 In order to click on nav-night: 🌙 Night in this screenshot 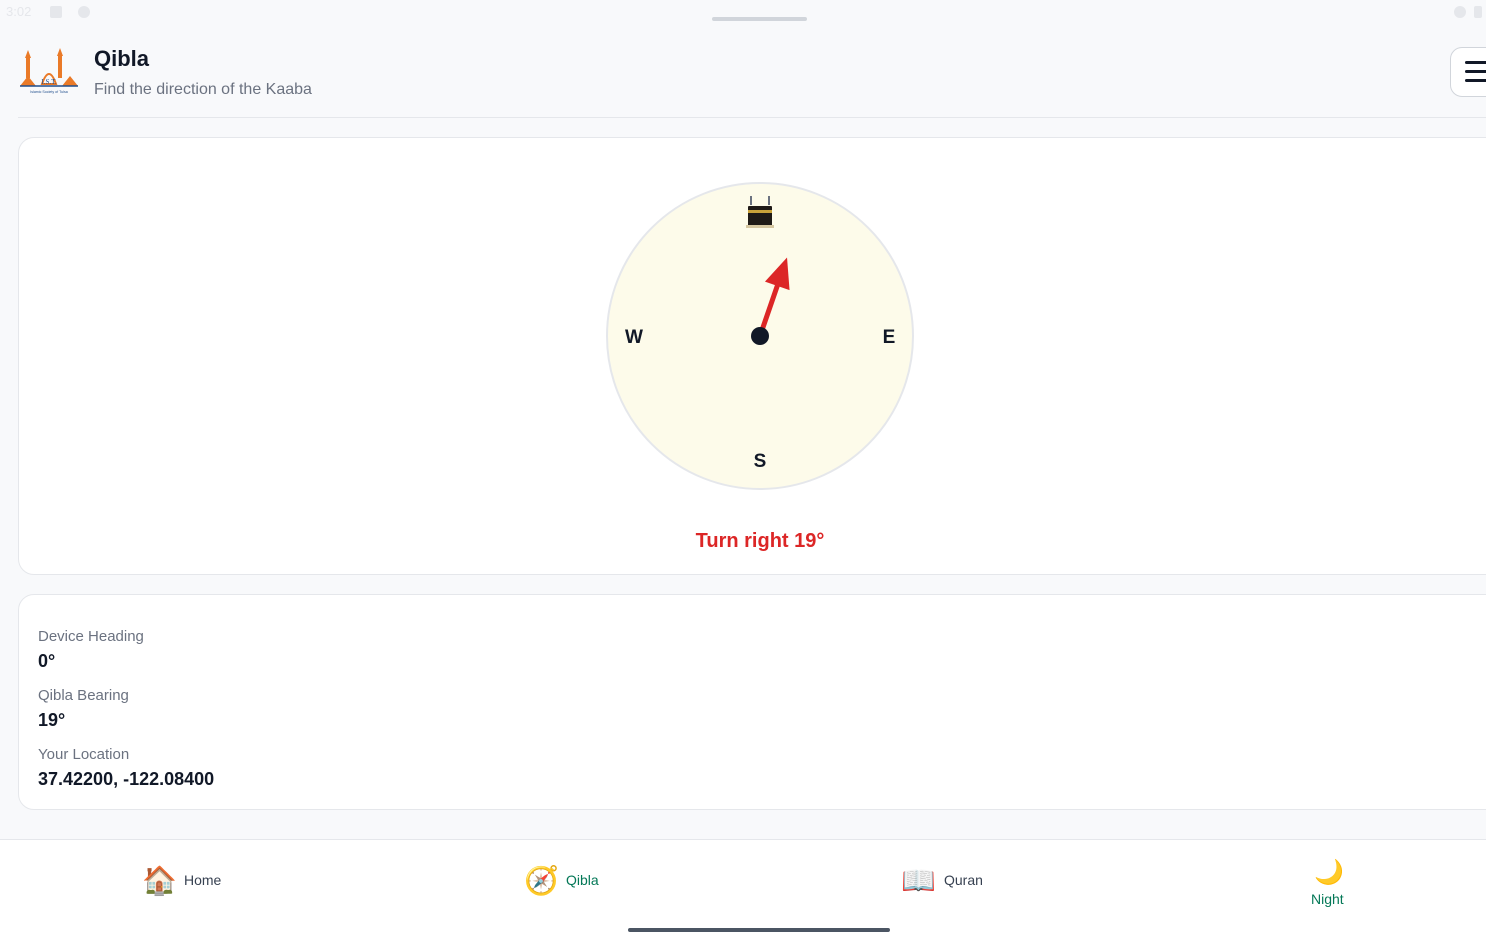, I will do `click(1330, 891)`.